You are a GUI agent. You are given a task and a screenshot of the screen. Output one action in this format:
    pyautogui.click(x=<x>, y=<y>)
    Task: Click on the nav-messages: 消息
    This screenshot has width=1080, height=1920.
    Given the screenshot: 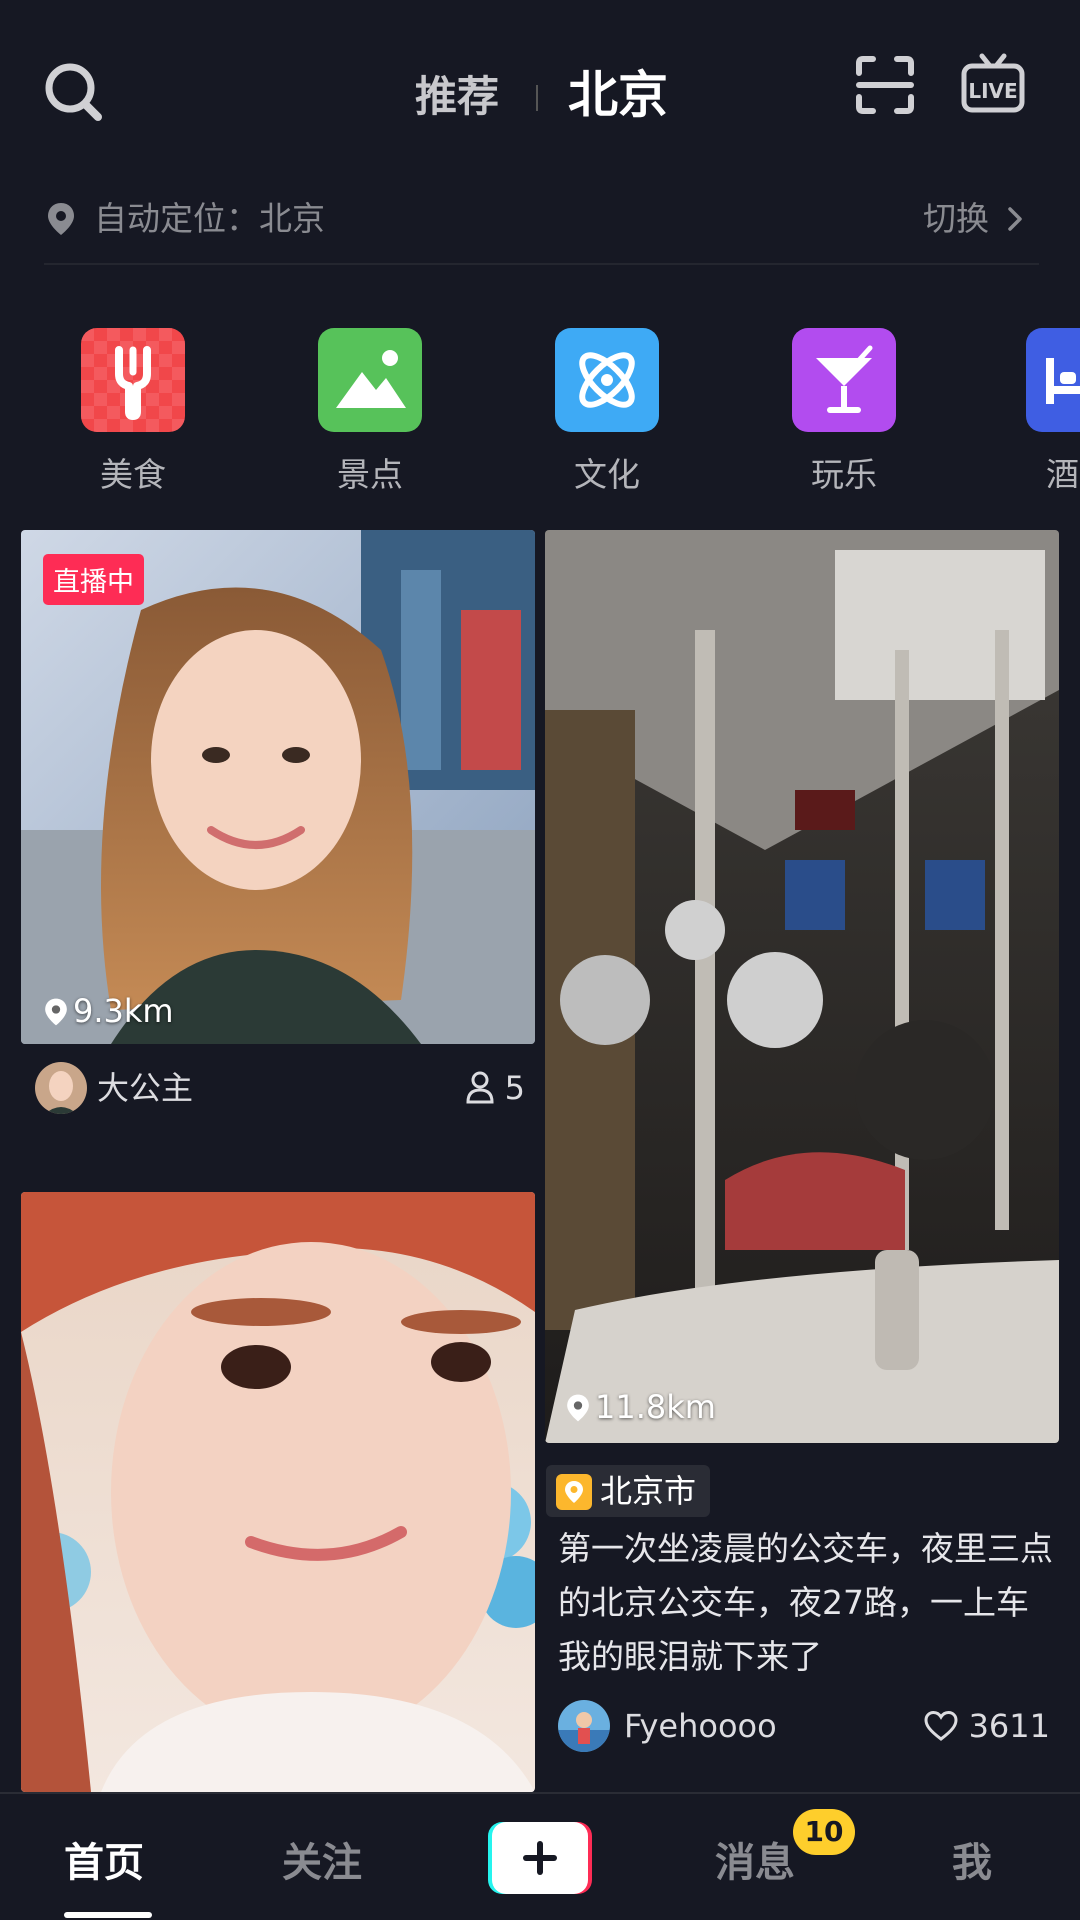 What is the action you would take?
    pyautogui.click(x=755, y=1859)
    